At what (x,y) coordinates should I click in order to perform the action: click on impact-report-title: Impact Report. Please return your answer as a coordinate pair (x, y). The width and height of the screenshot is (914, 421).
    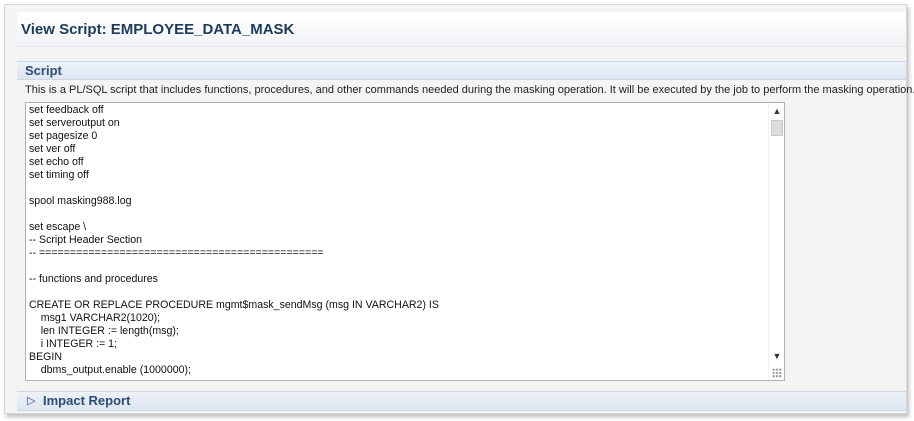
    Looking at the image, I should click on (86, 400).